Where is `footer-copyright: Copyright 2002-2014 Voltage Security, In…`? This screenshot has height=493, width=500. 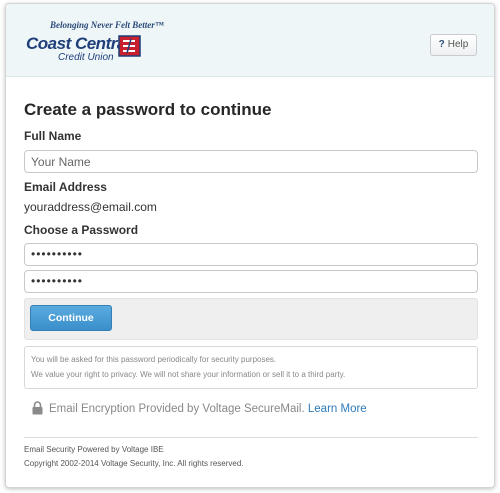 footer-copyright: Copyright 2002-2014 Voltage Security, In… is located at coordinates (134, 463).